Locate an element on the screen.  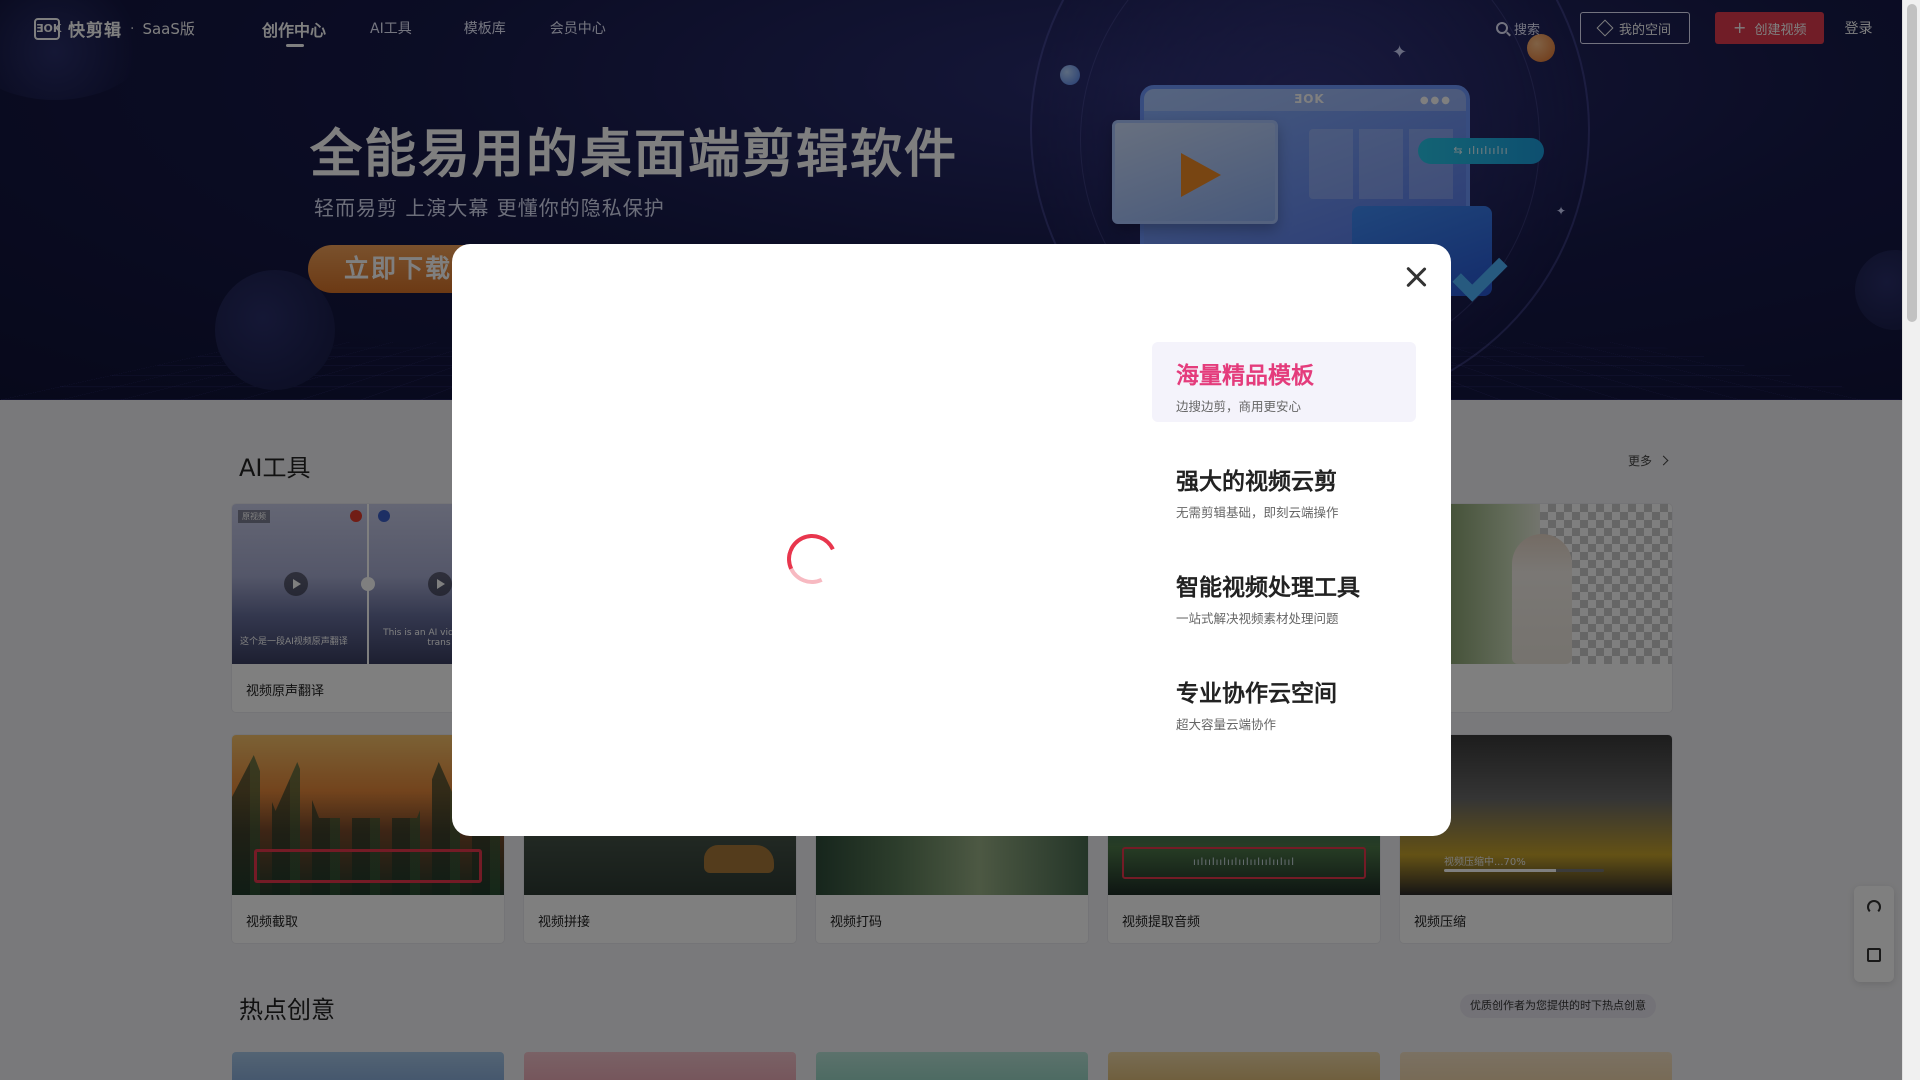
feature-cloud-space: 专业协作云空间 超大容量云端协作 is located at coordinates (1284, 700).